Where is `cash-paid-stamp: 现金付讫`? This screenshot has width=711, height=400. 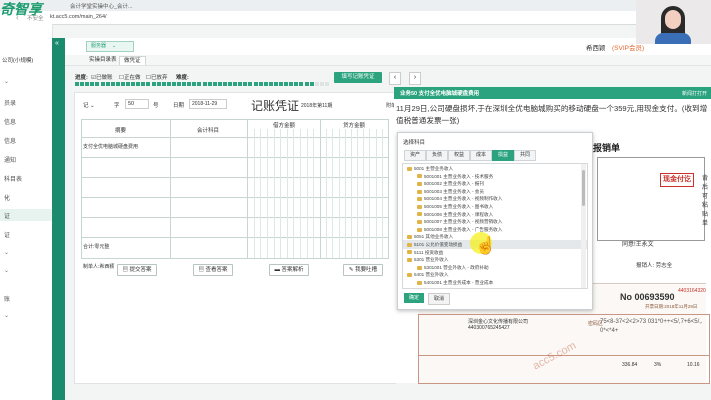
cash-paid-stamp: 现金付讫 is located at coordinates (677, 180).